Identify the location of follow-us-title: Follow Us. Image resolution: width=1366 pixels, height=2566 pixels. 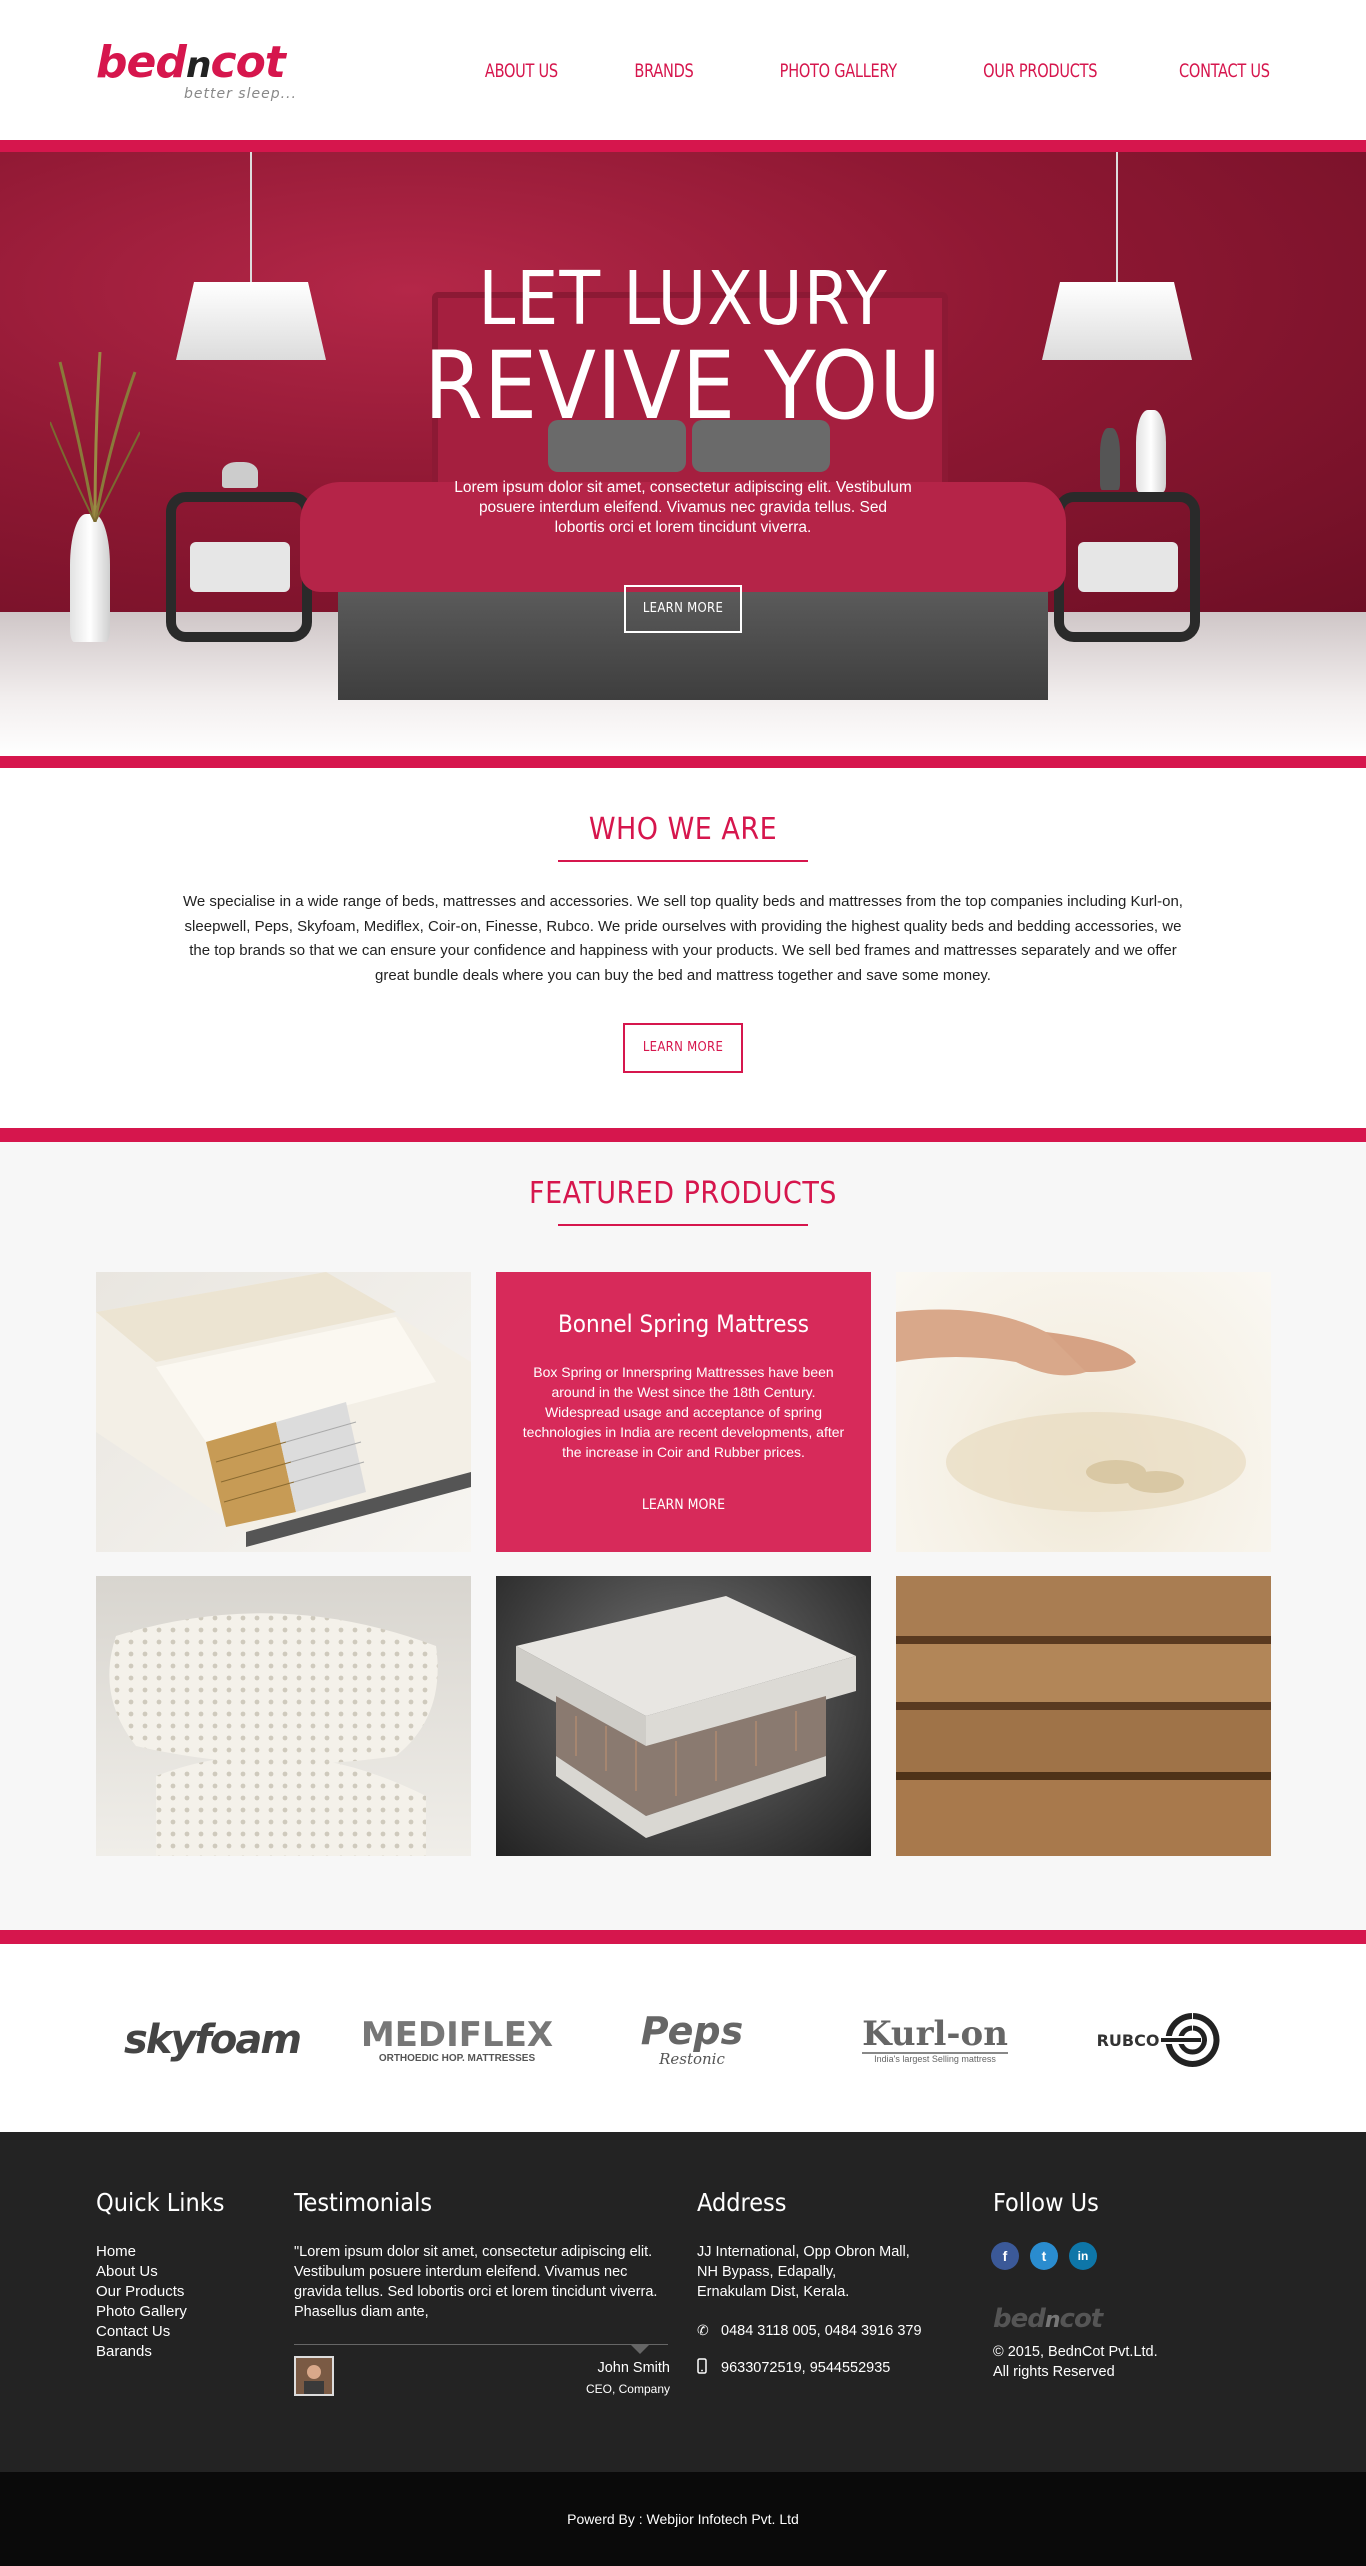
(1046, 2202).